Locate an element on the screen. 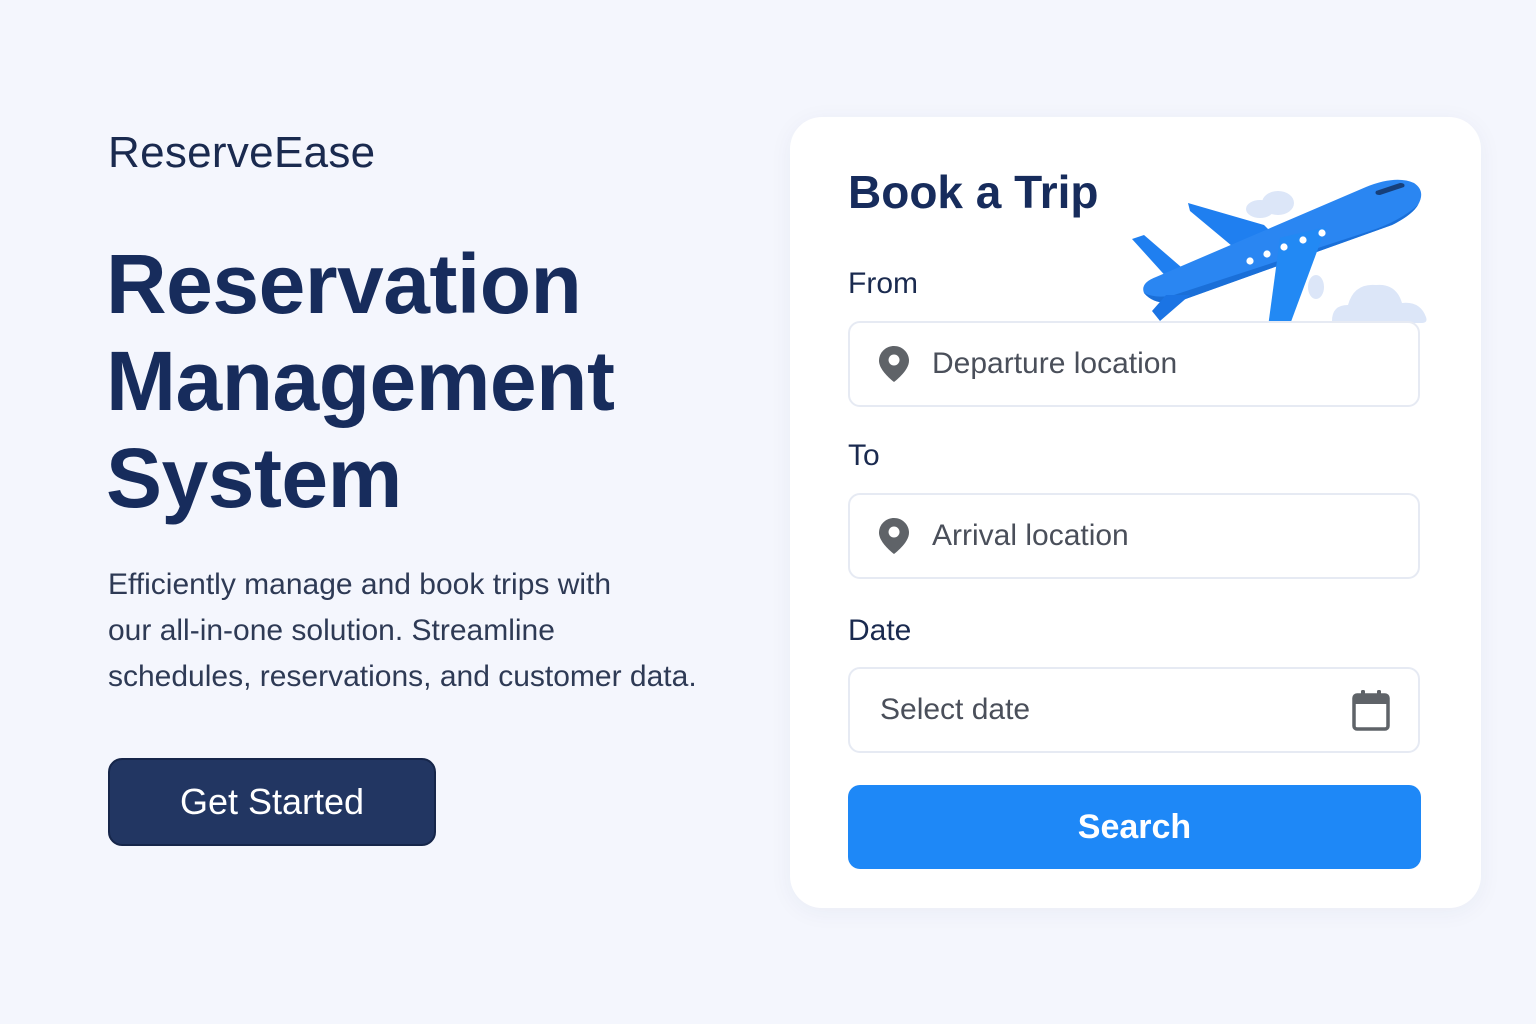  arrival-input is located at coordinates (1175, 536).